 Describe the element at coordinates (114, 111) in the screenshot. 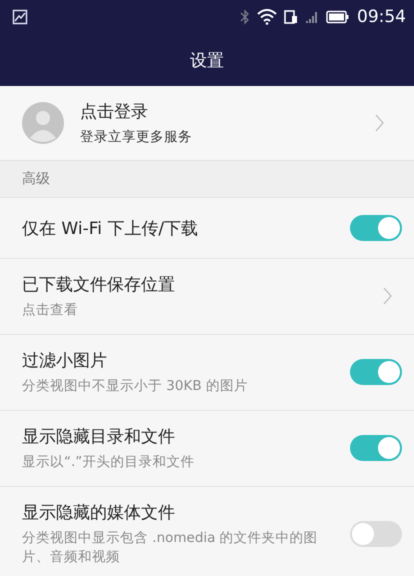

I see `login-label: 点击登录` at that location.